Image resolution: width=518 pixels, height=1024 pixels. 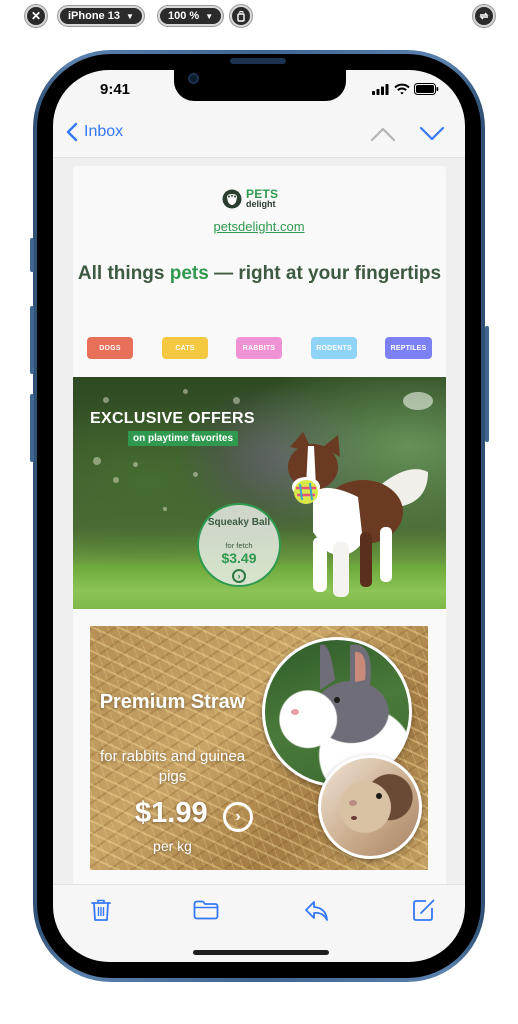 What do you see at coordinates (171, 813) in the screenshot?
I see `straw-price: $1.99` at bounding box center [171, 813].